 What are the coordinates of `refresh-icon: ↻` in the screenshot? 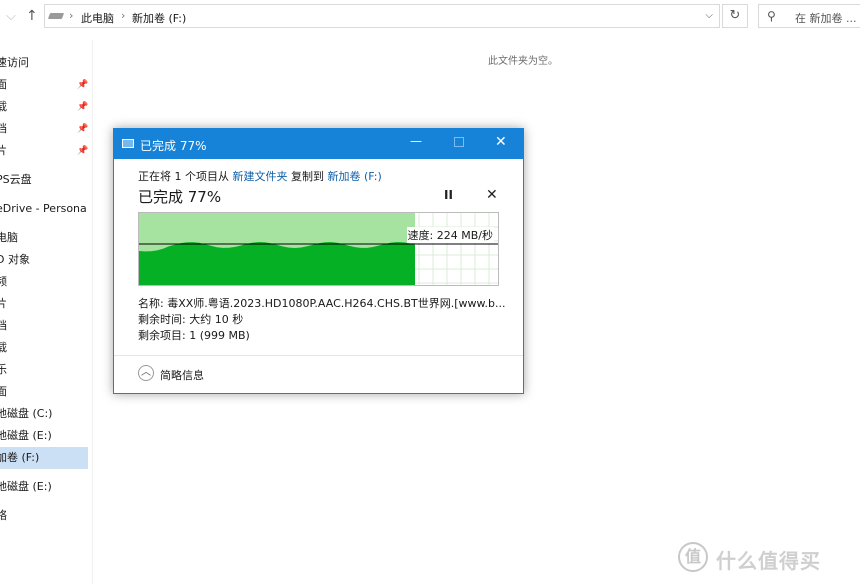 It's located at (735, 15).